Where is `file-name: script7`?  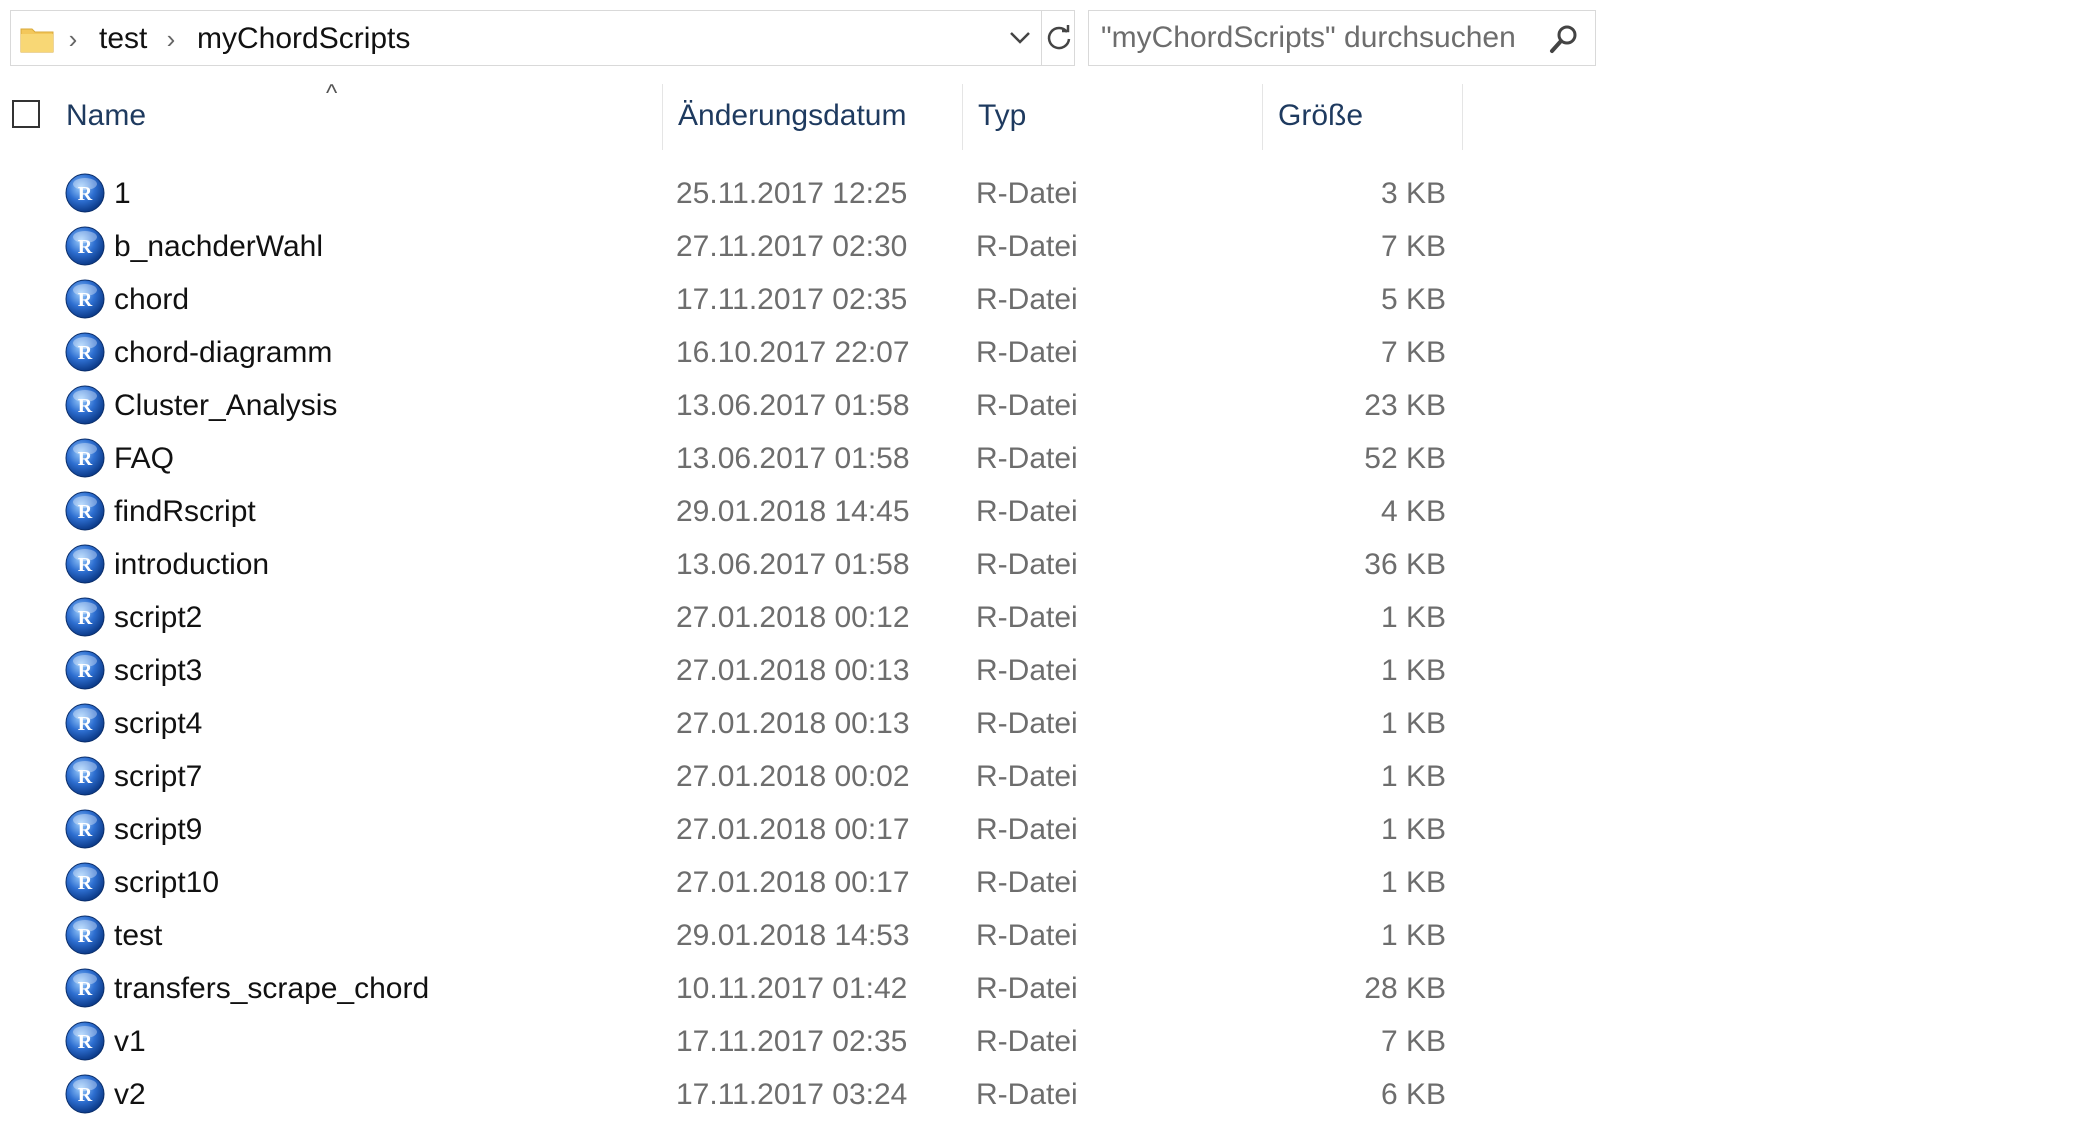 file-name: script7 is located at coordinates (158, 776).